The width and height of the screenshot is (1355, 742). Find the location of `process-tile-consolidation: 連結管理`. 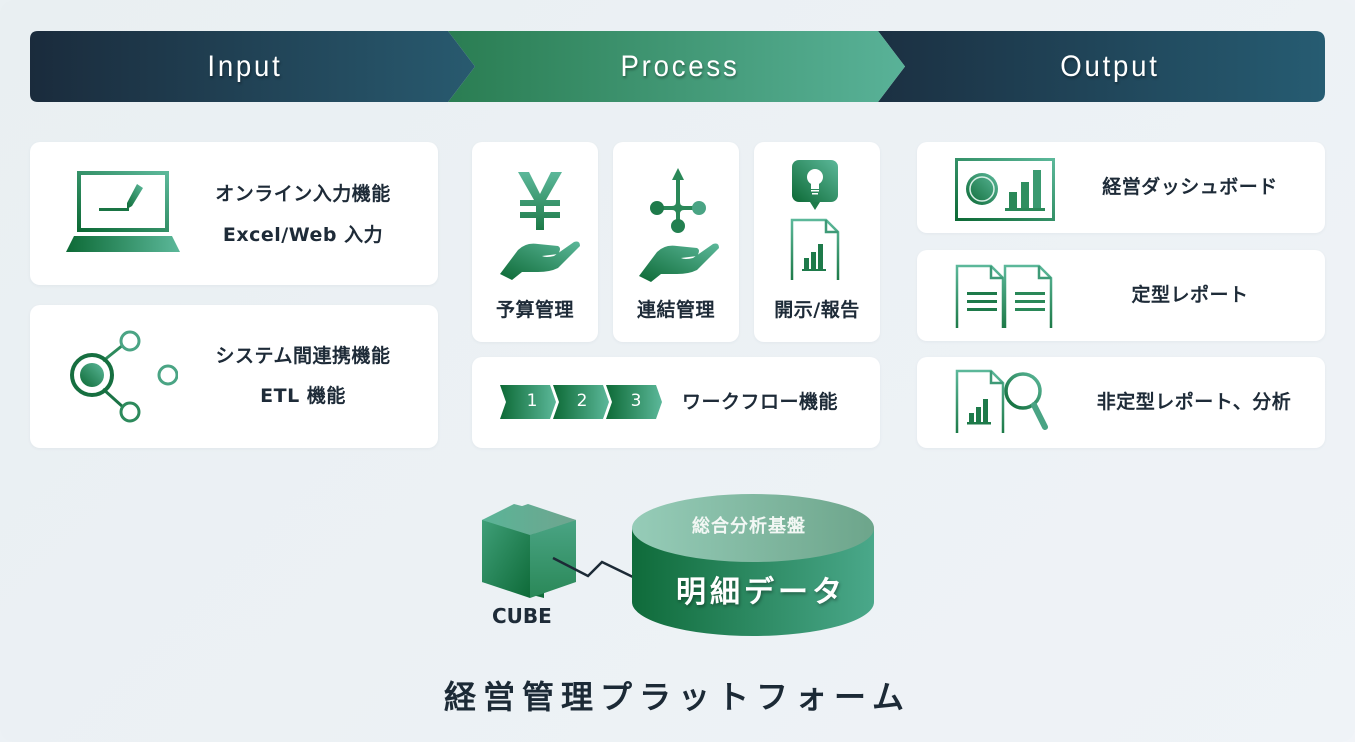

process-tile-consolidation: 連結管理 is located at coordinates (676, 242).